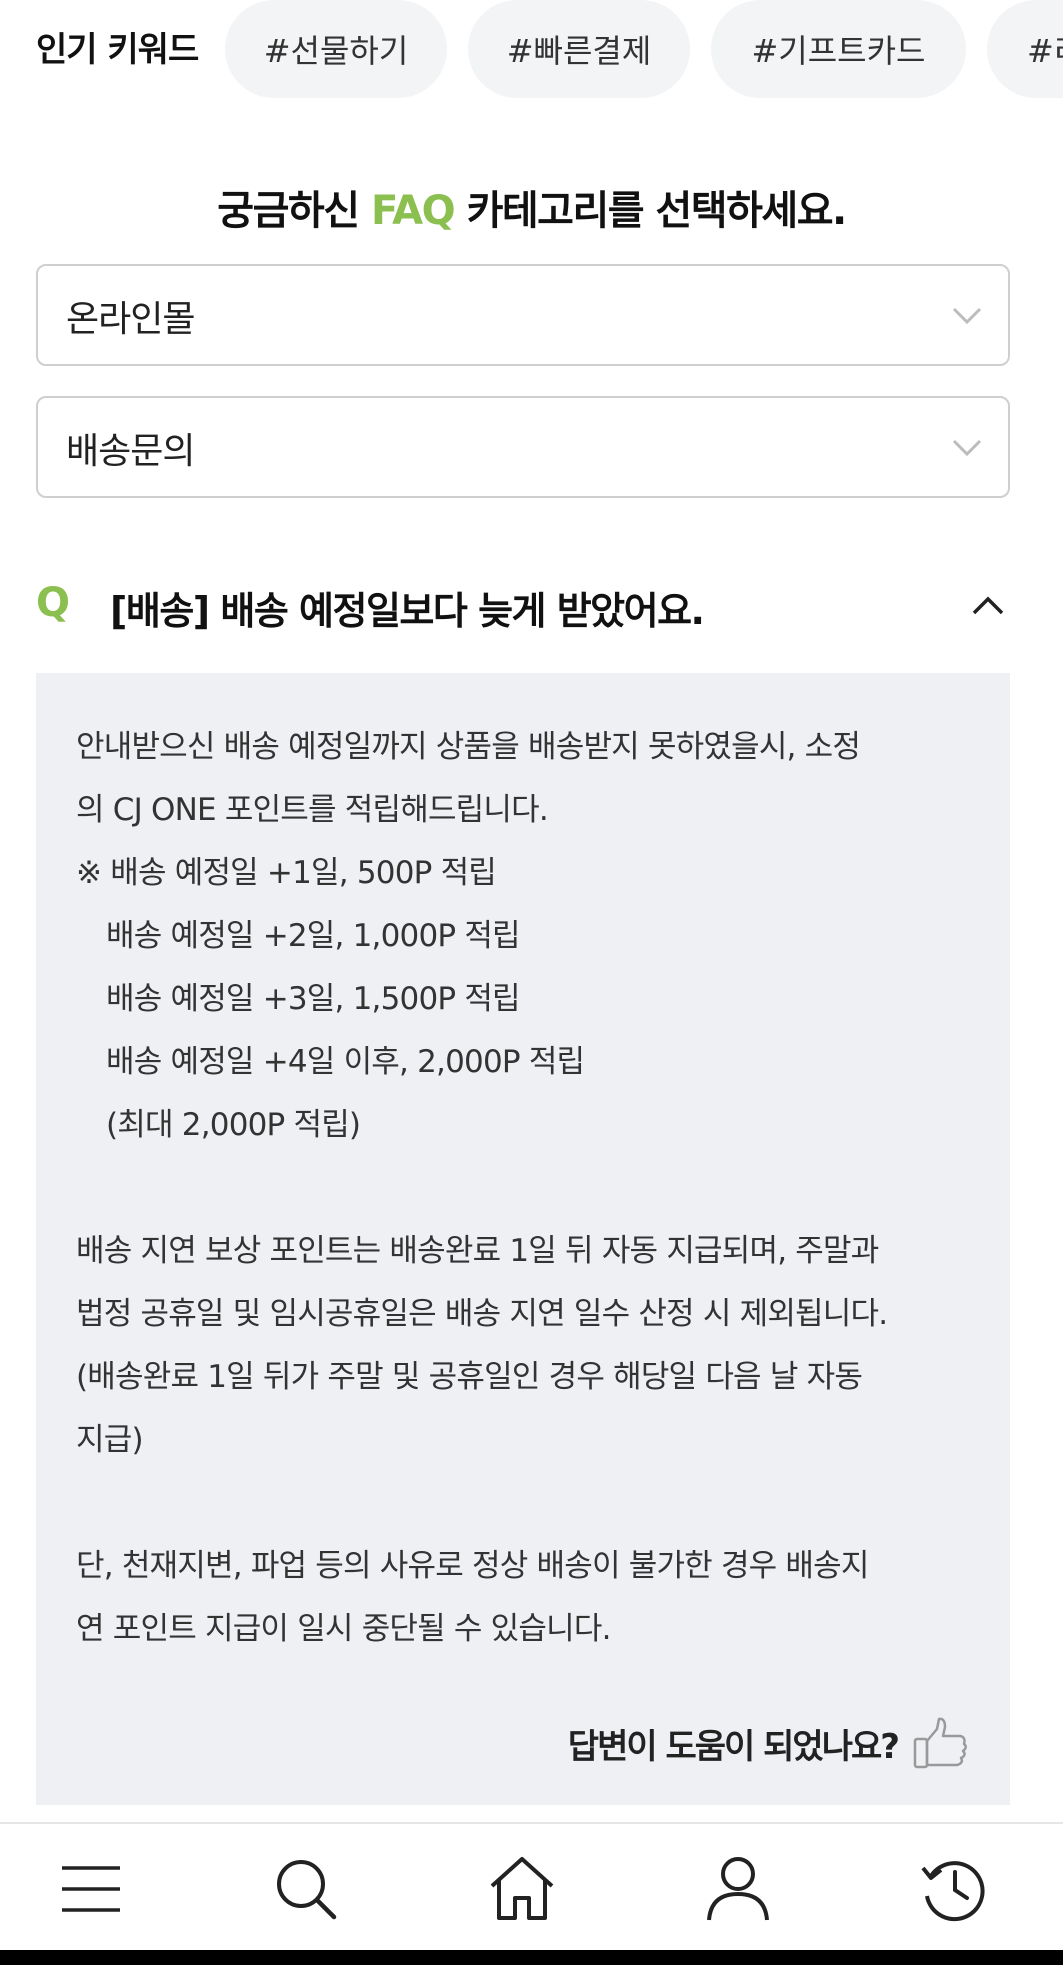  What do you see at coordinates (477, 1251) in the screenshot?
I see `answer-line: 배송 지연 보상 포인트는 배송완료 1일 뒤 자동 지급되며, 주말과` at bounding box center [477, 1251].